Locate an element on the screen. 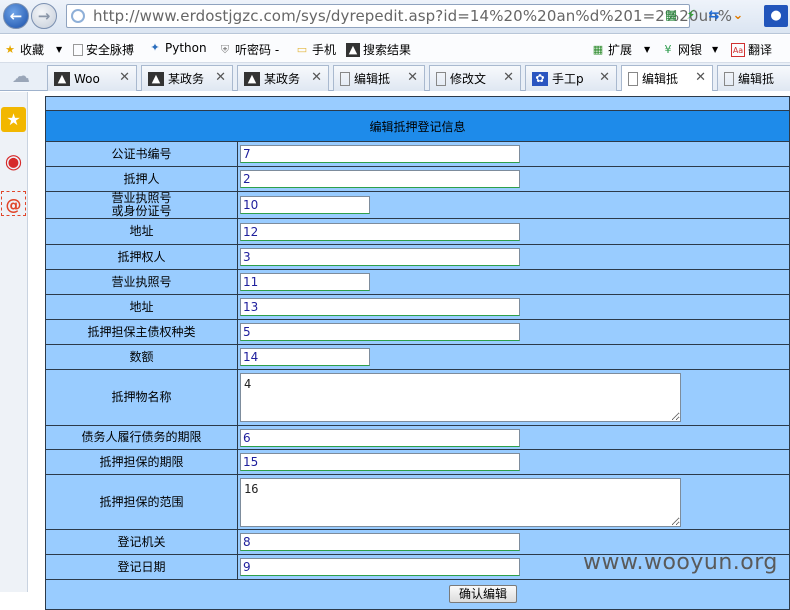 The image size is (790, 610). table-row: 抵押物名称 4 is located at coordinates (417, 397).